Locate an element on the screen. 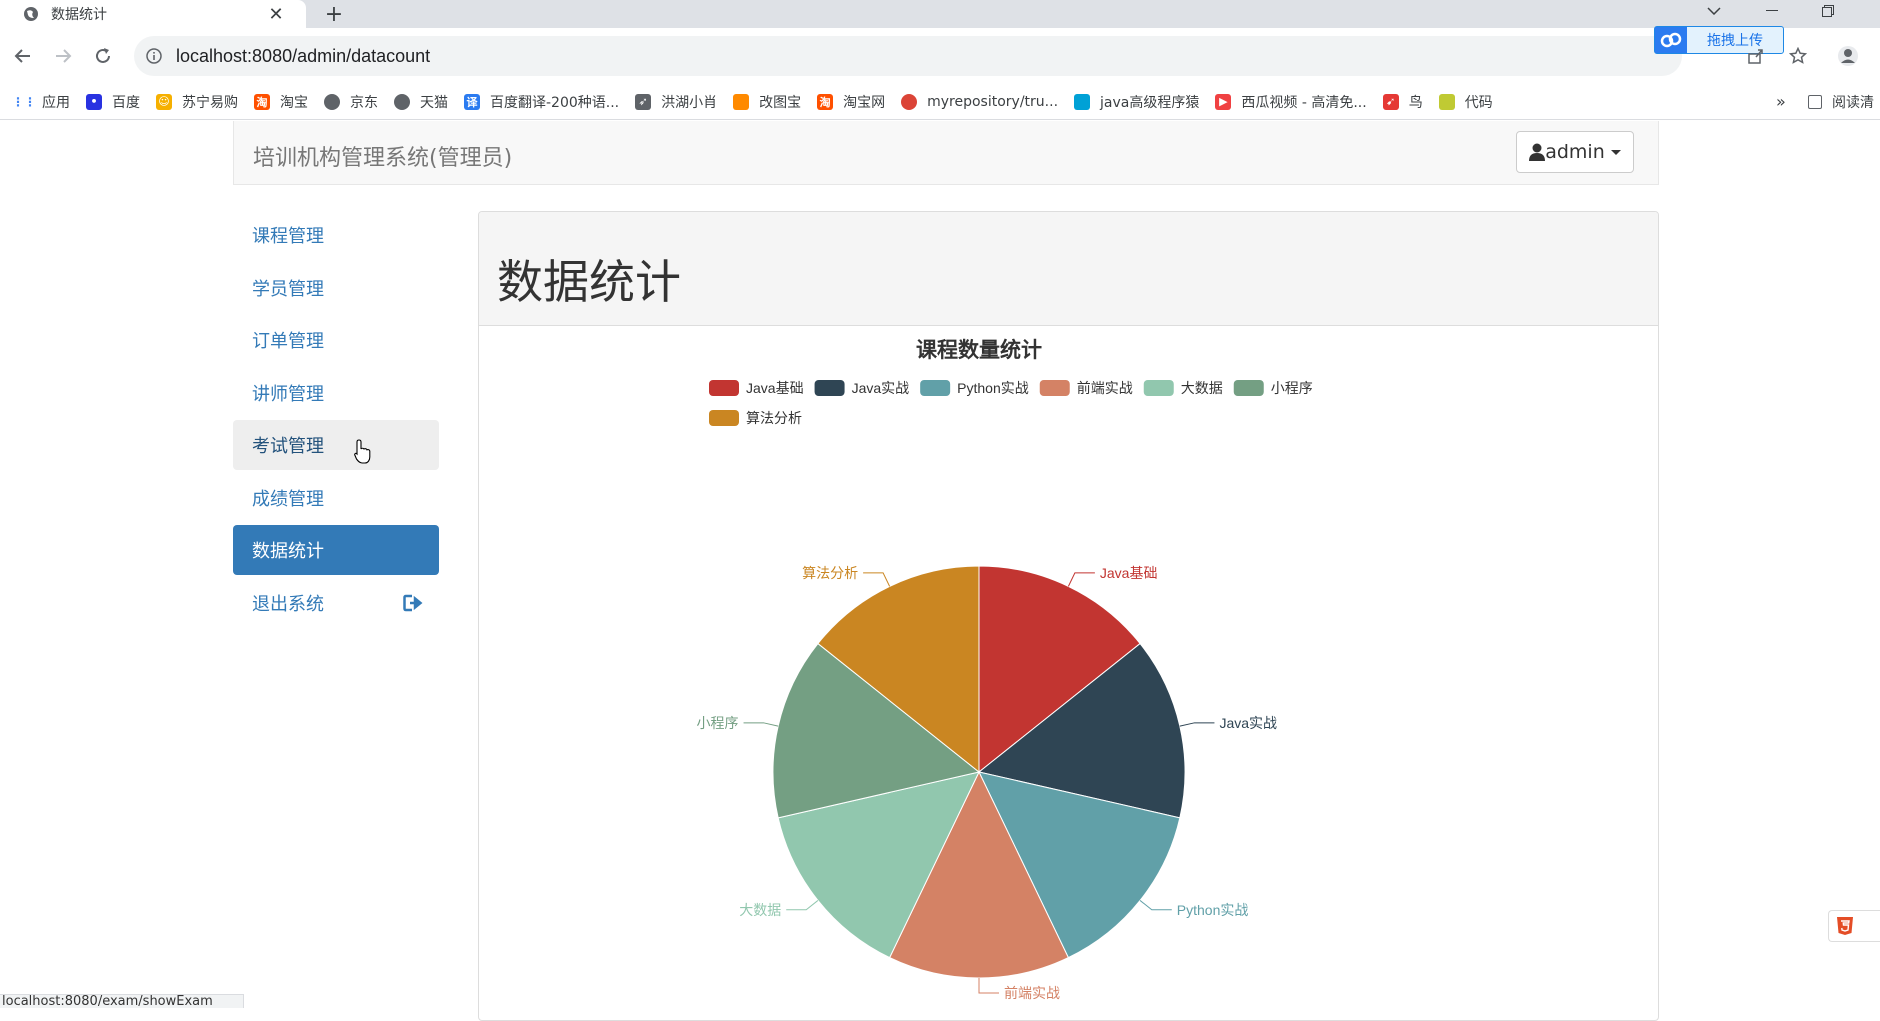 The image size is (1880, 1021). legend-item: Python实战 is located at coordinates (974, 388).